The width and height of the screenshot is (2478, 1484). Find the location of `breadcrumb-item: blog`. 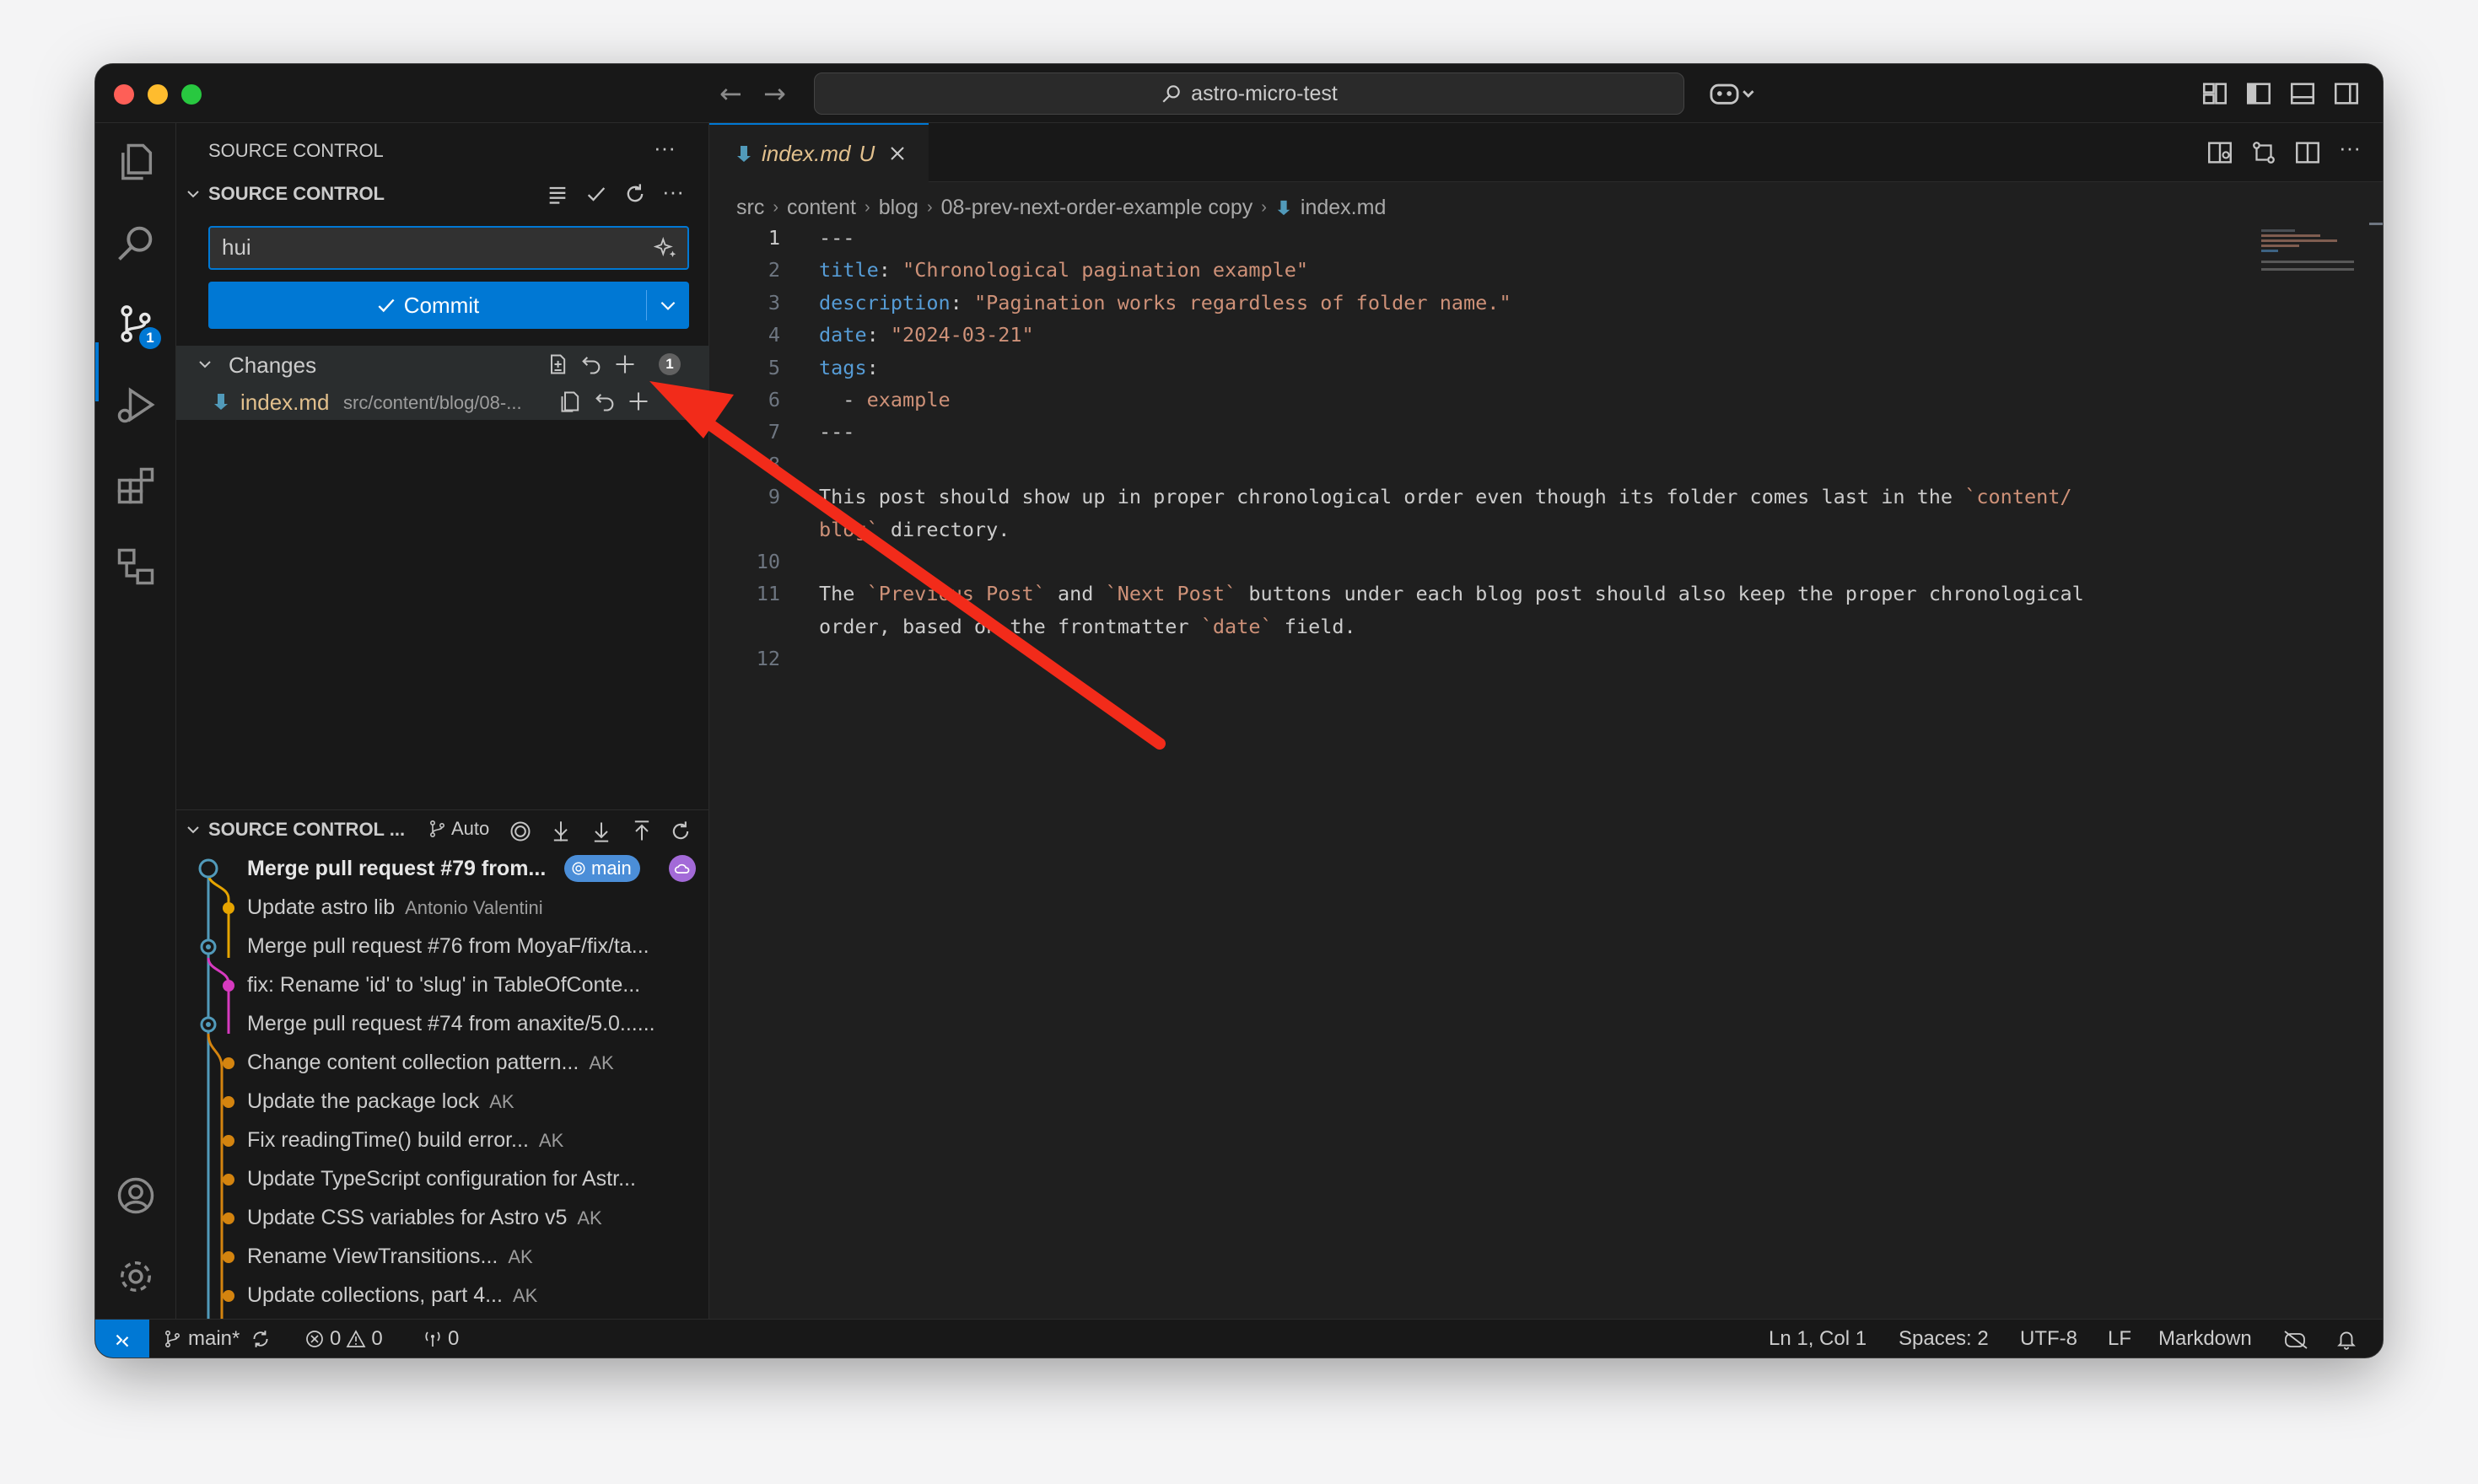

breadcrumb-item: blog is located at coordinates (898, 208).